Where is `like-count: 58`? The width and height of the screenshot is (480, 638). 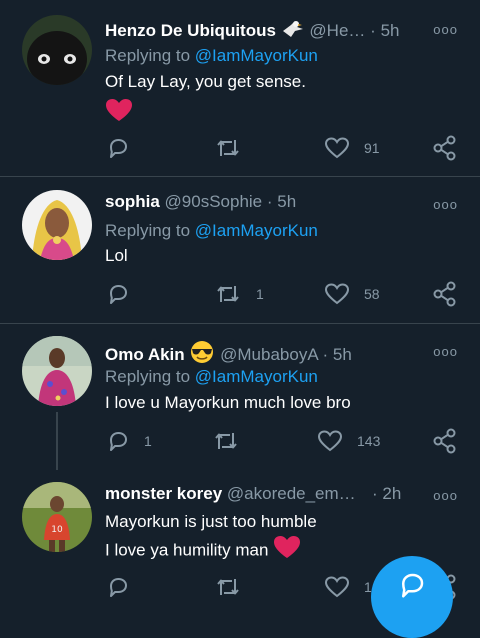 like-count: 58 is located at coordinates (372, 294).